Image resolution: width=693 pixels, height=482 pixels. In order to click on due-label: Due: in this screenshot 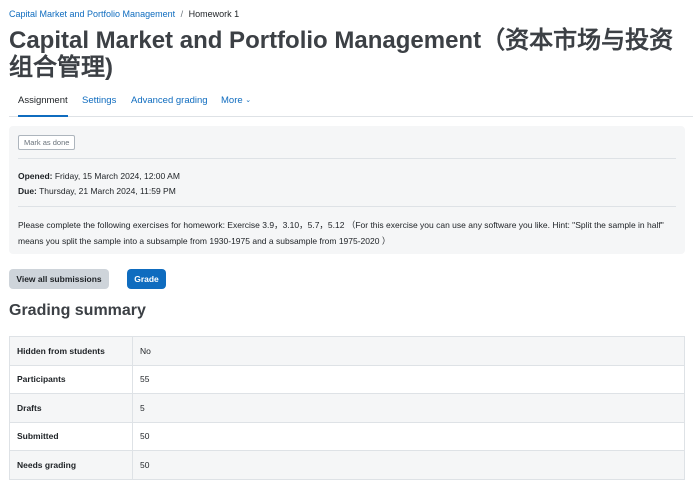, I will do `click(27, 191)`.